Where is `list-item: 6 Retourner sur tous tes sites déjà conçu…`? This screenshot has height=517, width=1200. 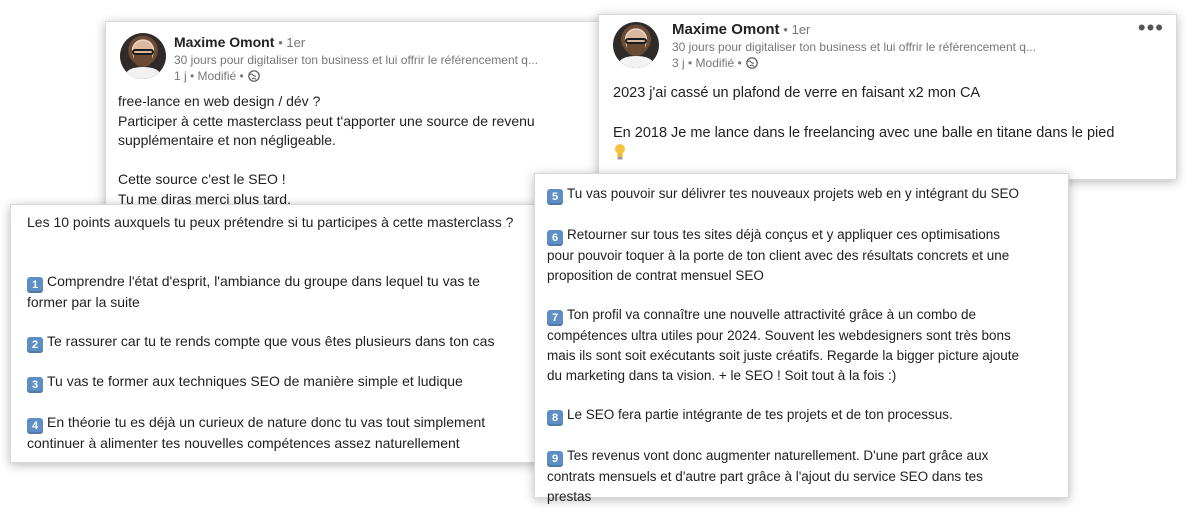 list-item: 6 Retourner sur tous tes sites déjà conçu… is located at coordinates (804, 235).